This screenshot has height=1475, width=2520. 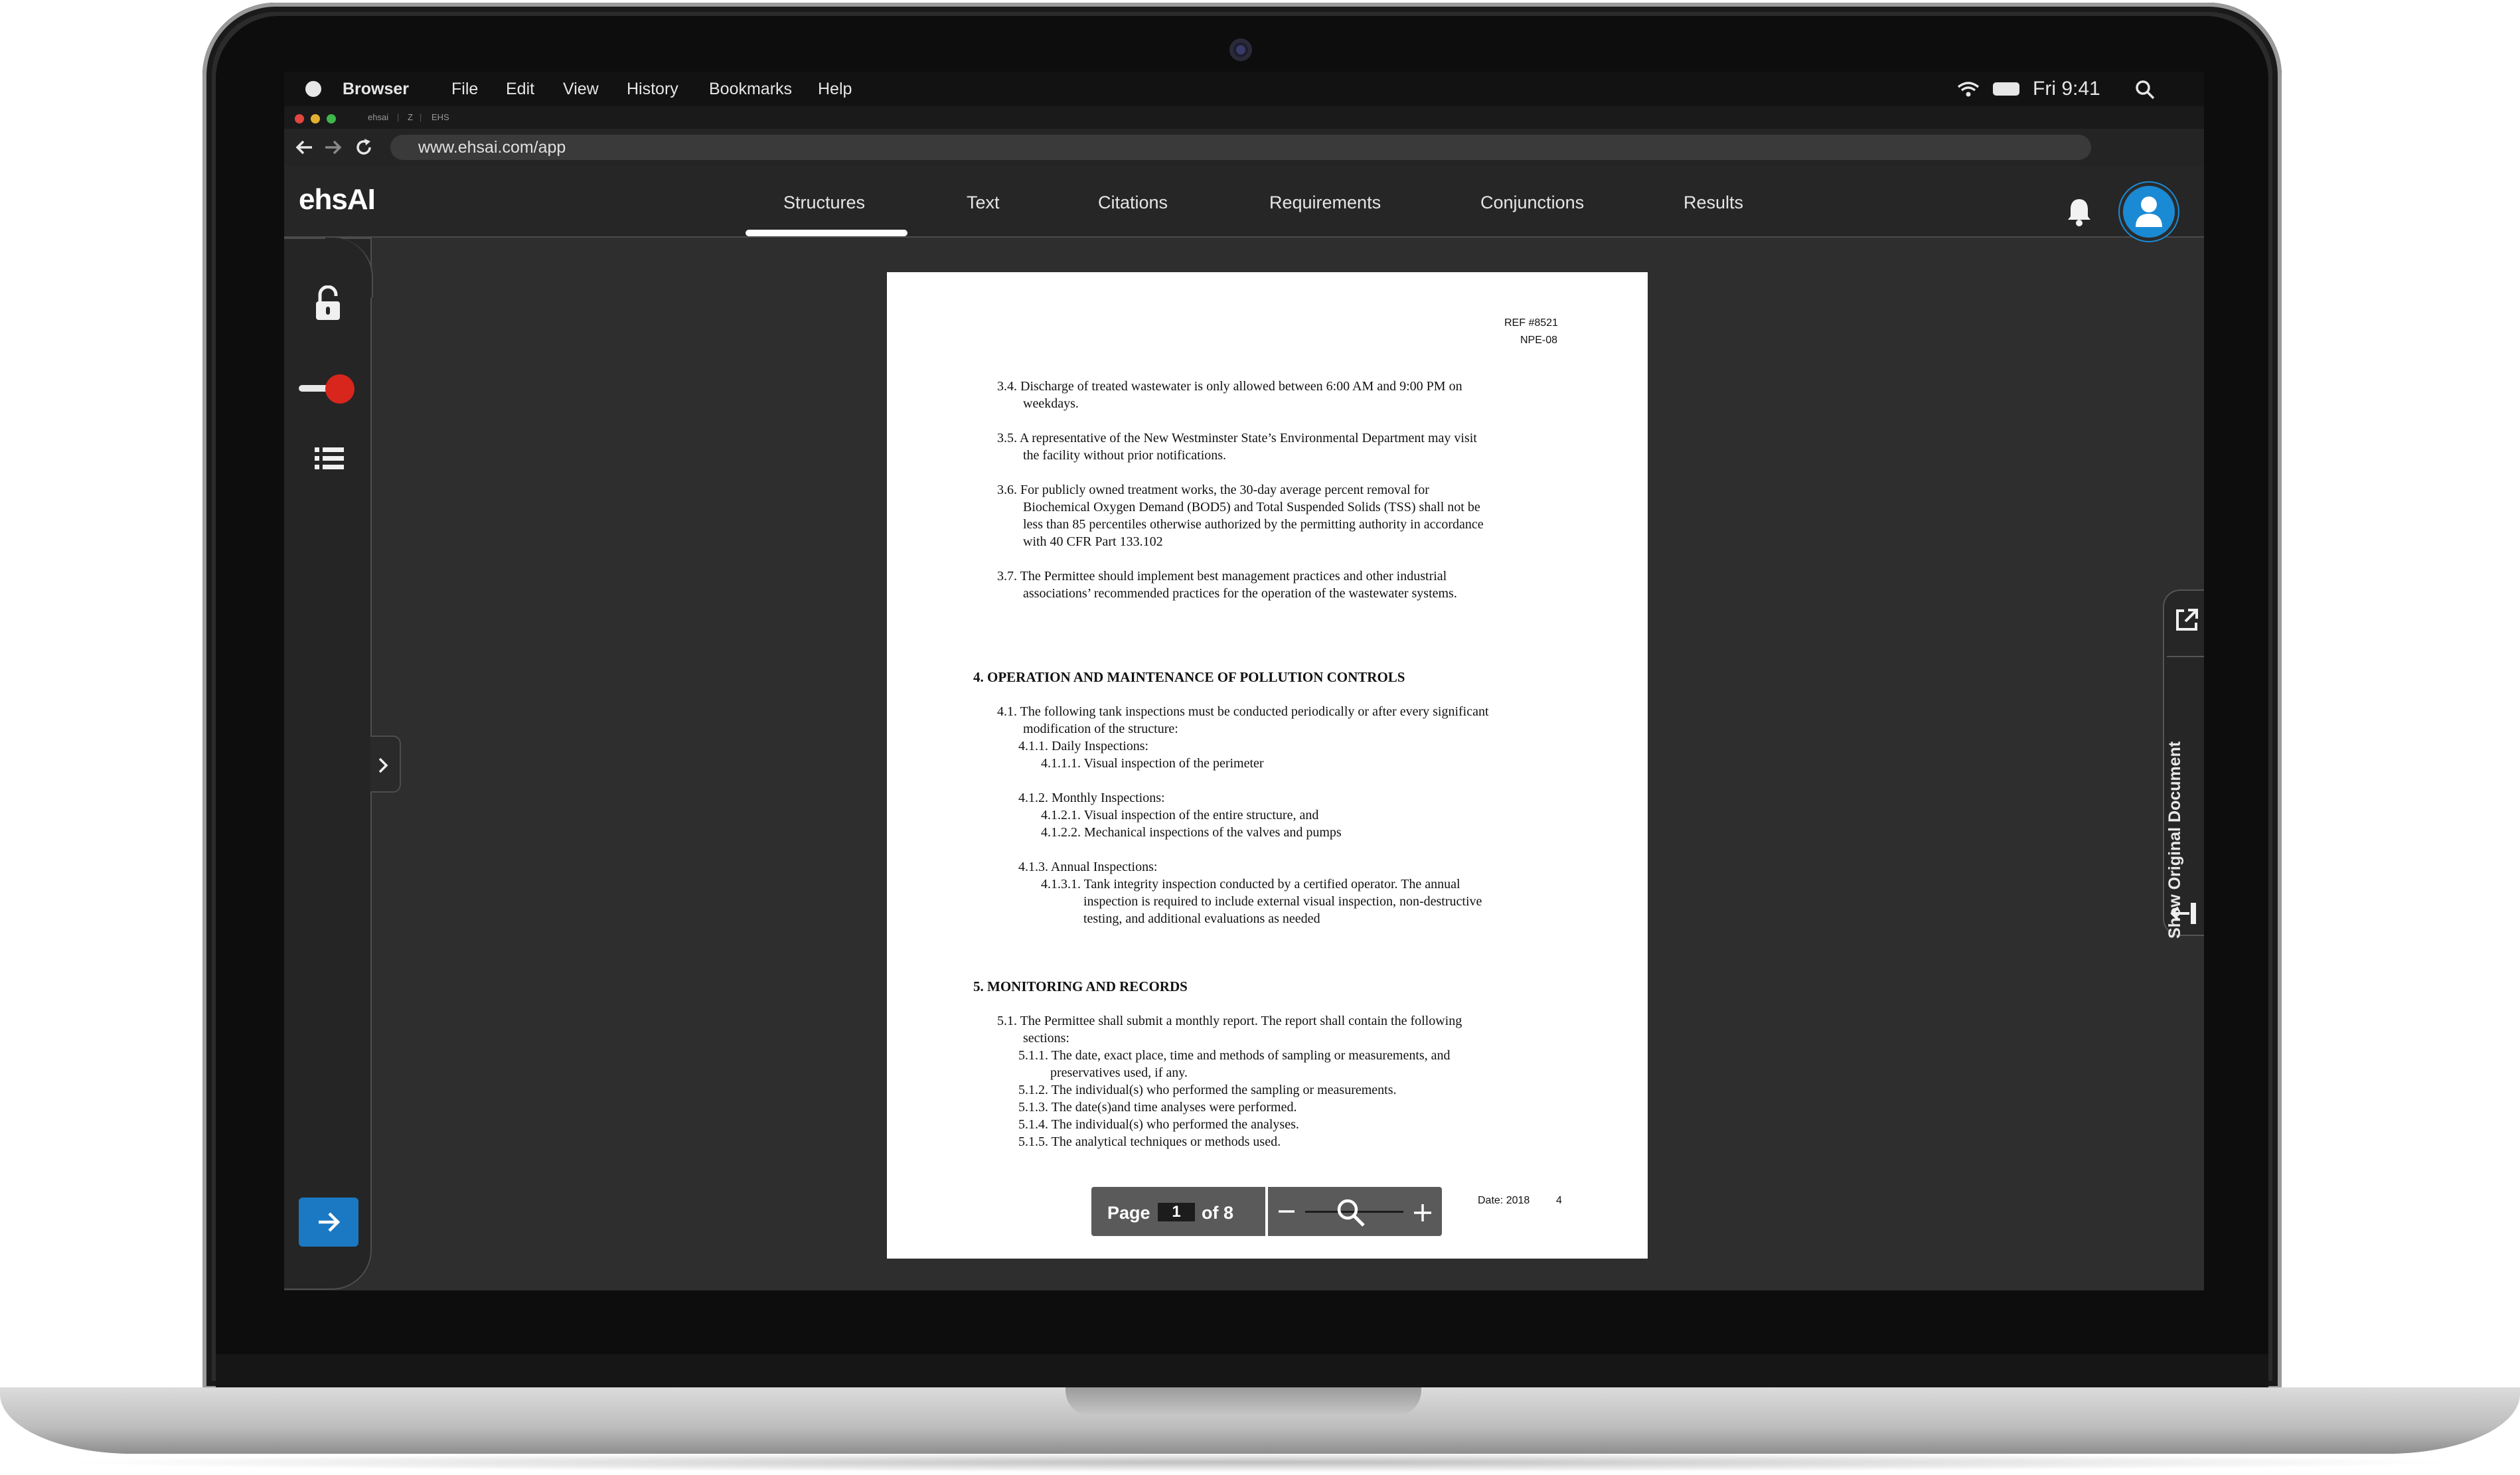 I want to click on zoom-icon, so click(x=1351, y=1213).